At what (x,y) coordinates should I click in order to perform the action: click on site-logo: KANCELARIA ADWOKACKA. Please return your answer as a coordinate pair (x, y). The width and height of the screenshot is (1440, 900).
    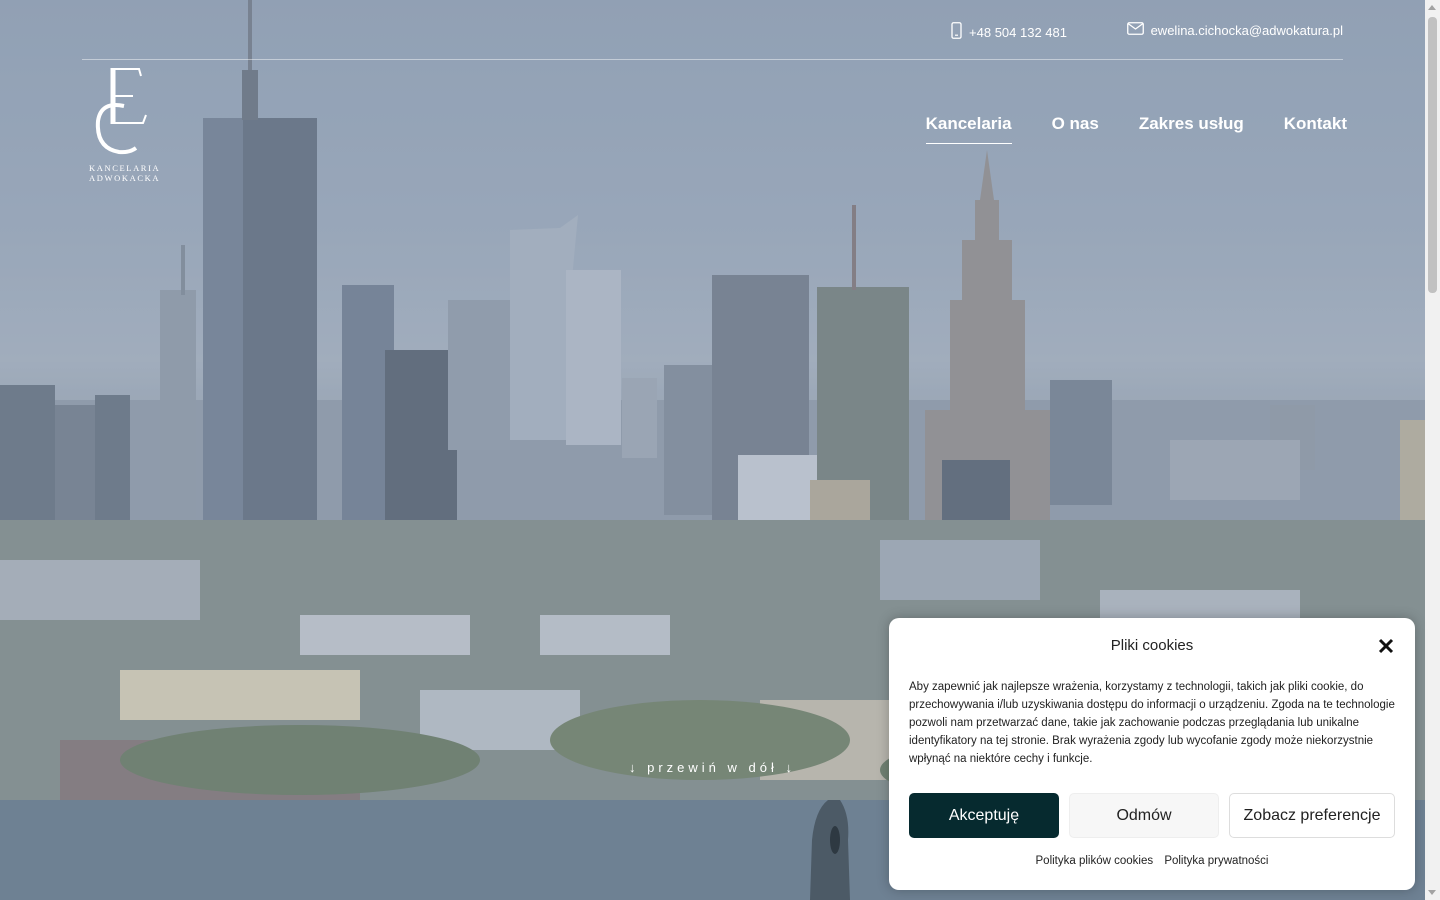
    Looking at the image, I should click on (129, 126).